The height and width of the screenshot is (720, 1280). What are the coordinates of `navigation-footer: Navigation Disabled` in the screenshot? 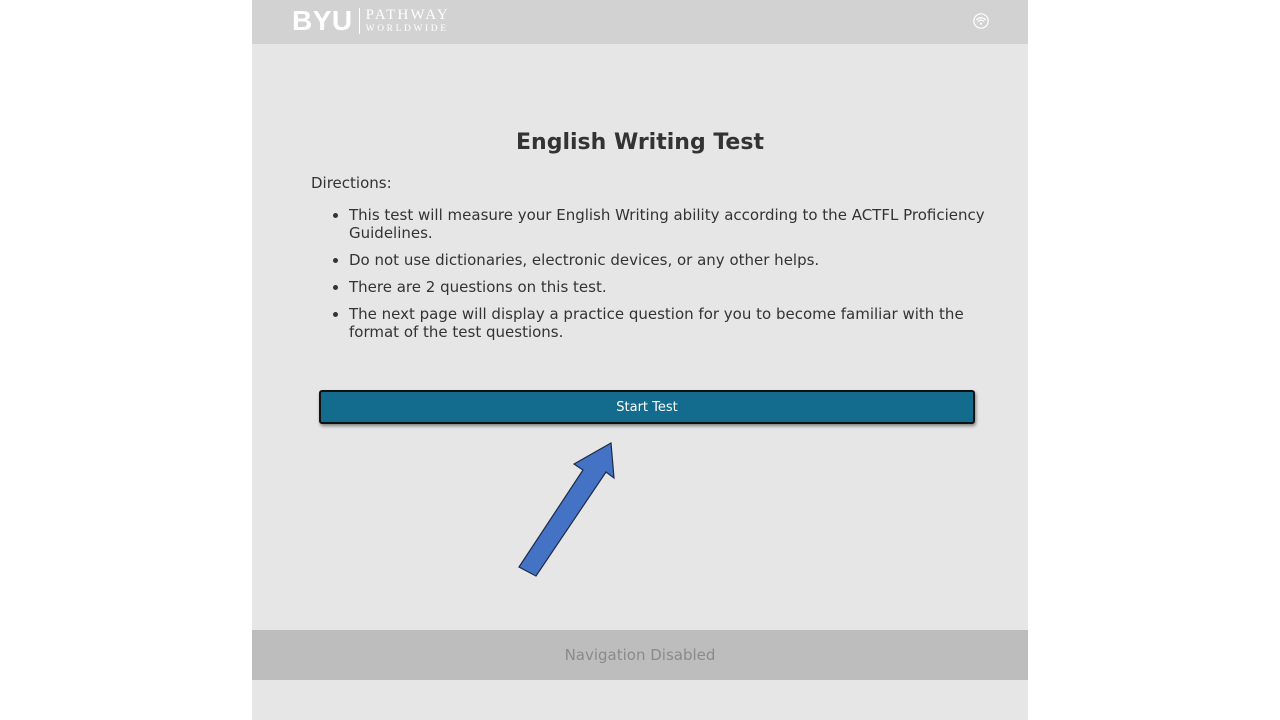 It's located at (640, 655).